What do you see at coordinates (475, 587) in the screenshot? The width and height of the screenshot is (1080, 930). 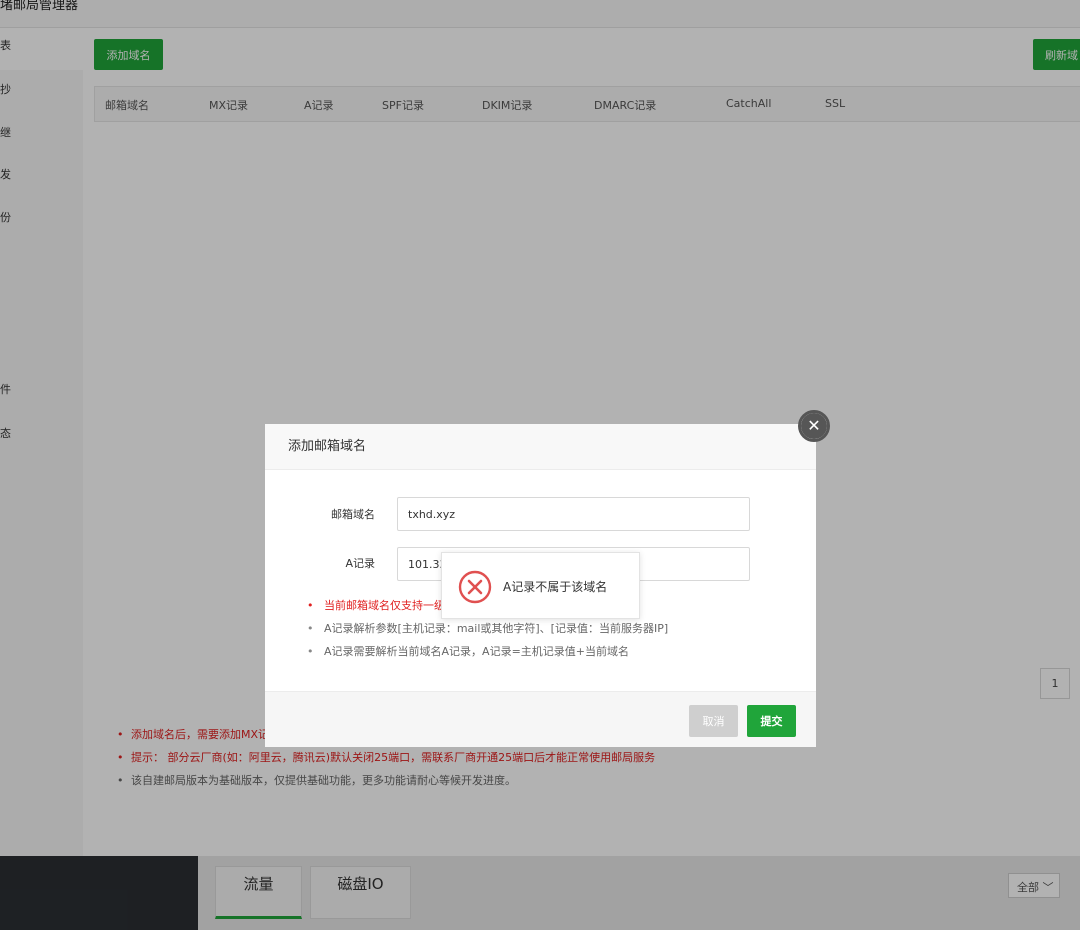 I see `error-circle-icon` at bounding box center [475, 587].